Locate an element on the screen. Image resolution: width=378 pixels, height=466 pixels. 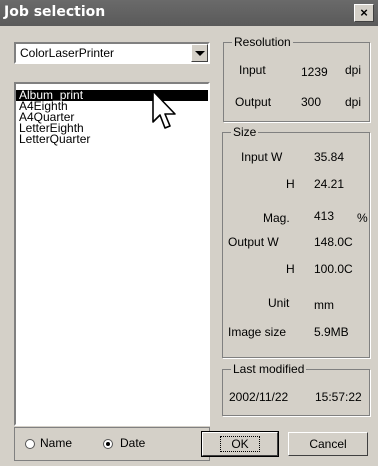
chevron-down-icon is located at coordinates (199, 53).